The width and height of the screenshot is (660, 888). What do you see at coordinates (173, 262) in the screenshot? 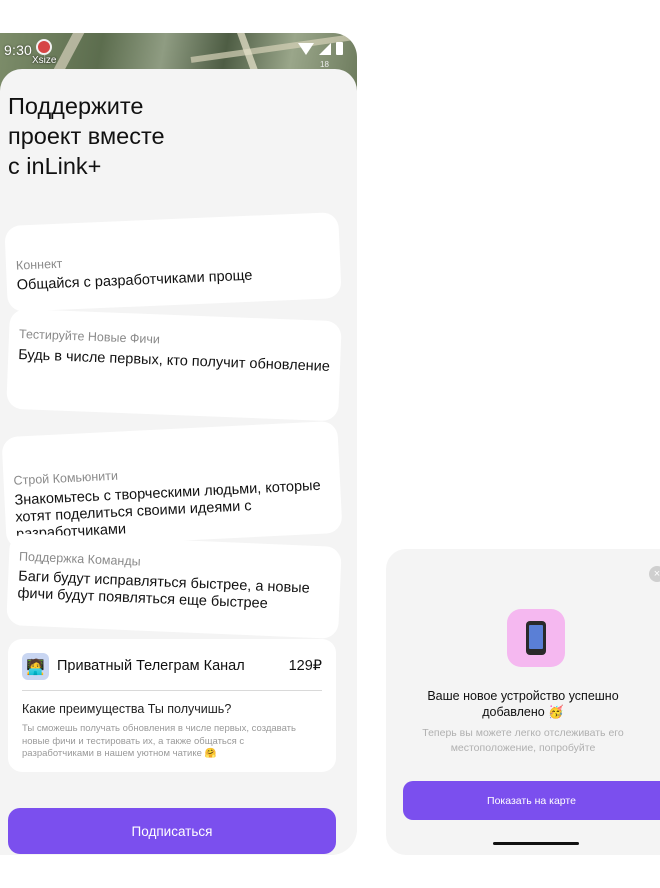
I see `feature-card-connect: Коннект Общайся с разработчиками проще` at bounding box center [173, 262].